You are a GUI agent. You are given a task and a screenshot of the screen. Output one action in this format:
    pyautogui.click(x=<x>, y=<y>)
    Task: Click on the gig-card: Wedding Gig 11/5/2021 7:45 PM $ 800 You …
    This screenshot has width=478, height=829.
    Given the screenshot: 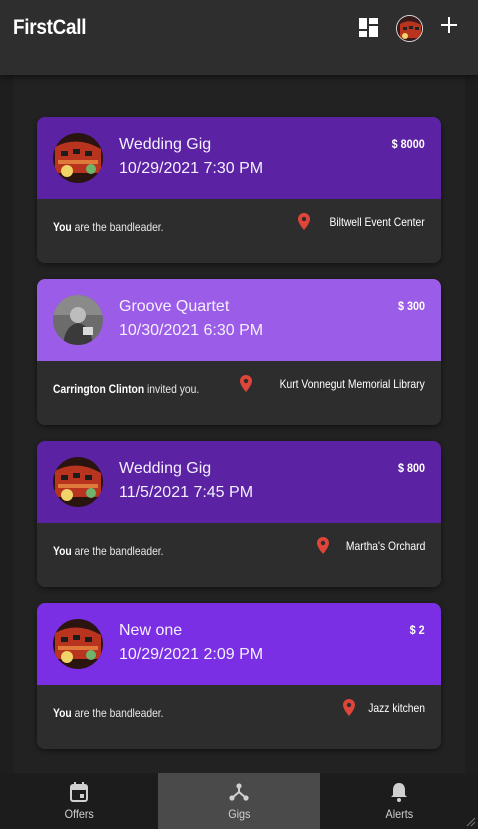 What is the action you would take?
    pyautogui.click(x=239, y=514)
    